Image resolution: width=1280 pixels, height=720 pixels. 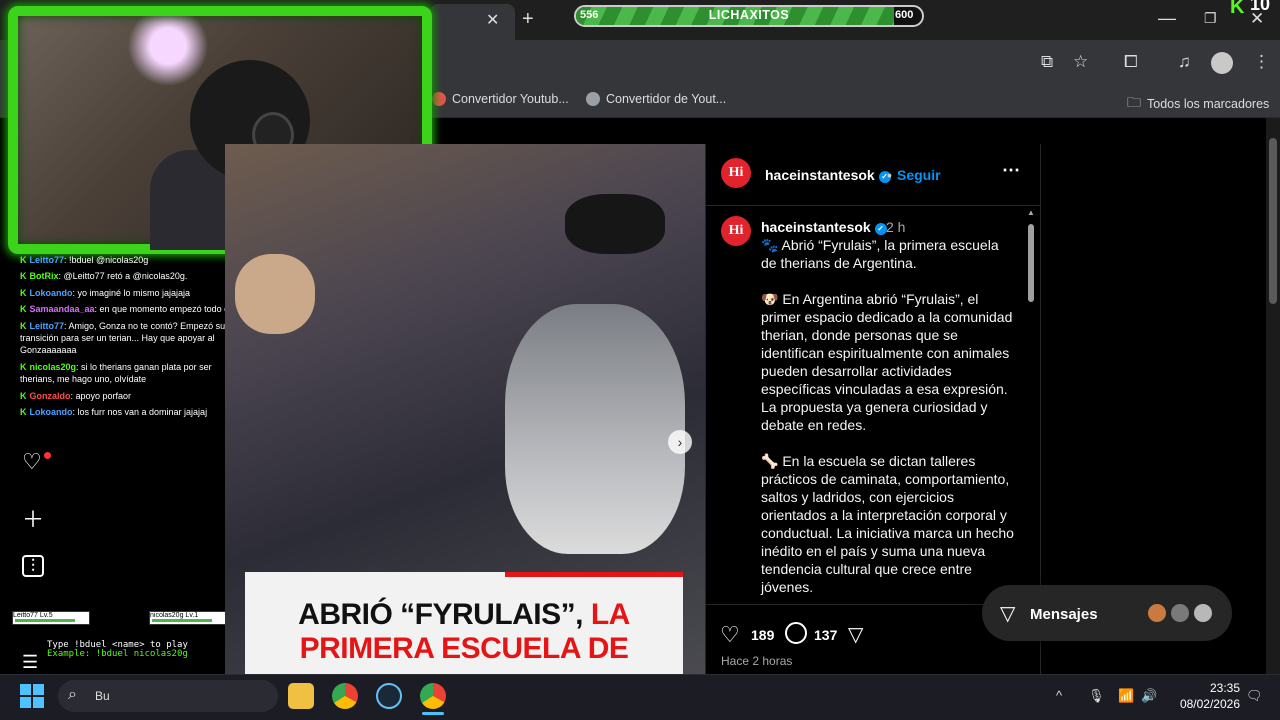 What do you see at coordinates (192, 615) in the screenshot?
I see `player2-level: Lv.1` at bounding box center [192, 615].